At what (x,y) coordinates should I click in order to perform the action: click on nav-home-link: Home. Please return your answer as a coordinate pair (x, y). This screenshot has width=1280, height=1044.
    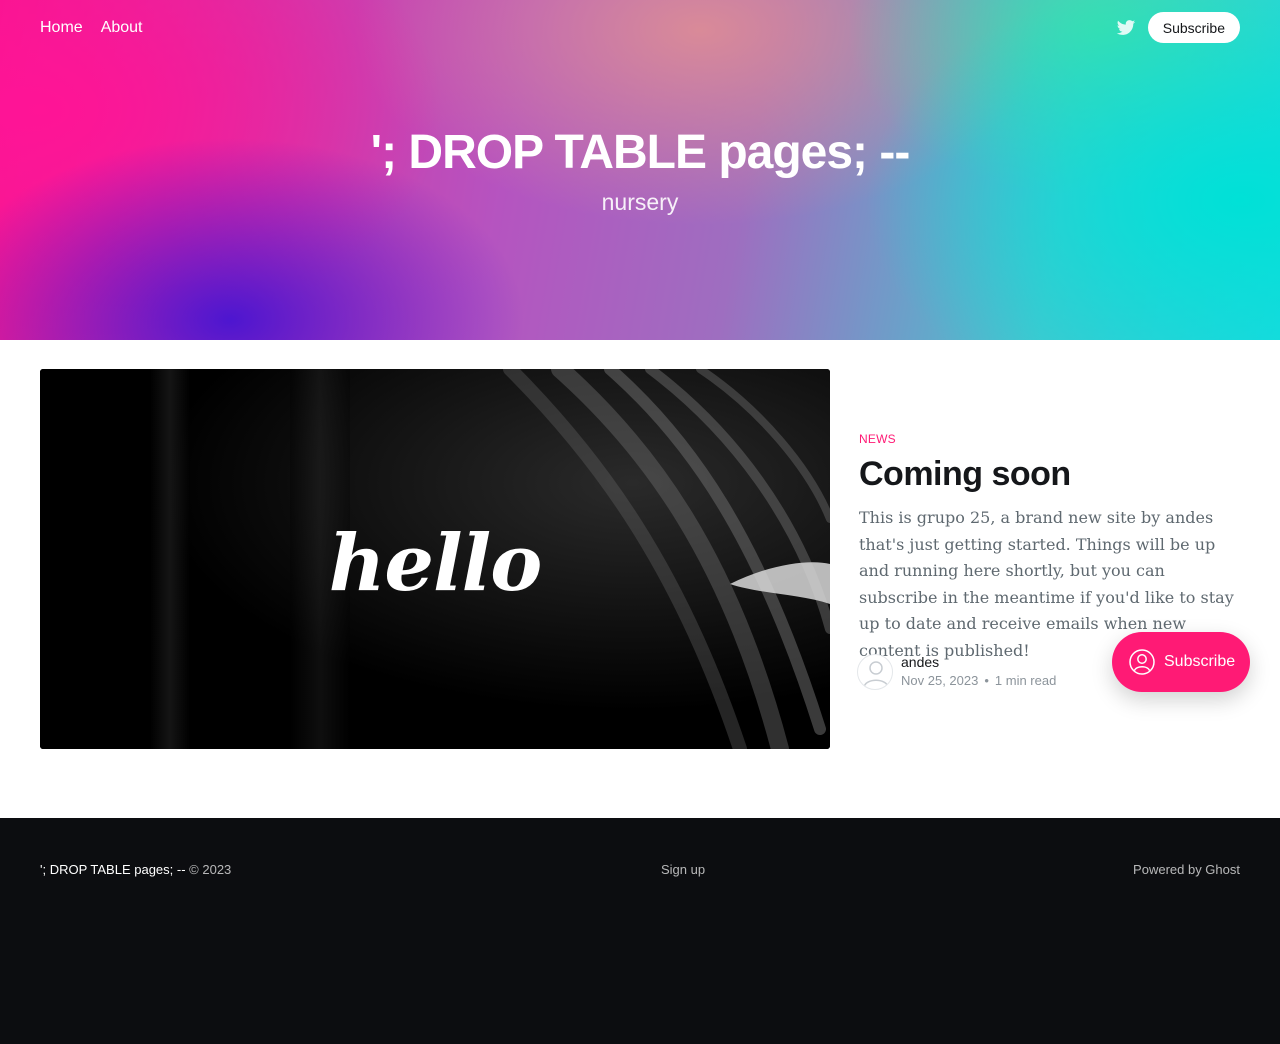
    Looking at the image, I should click on (61, 28).